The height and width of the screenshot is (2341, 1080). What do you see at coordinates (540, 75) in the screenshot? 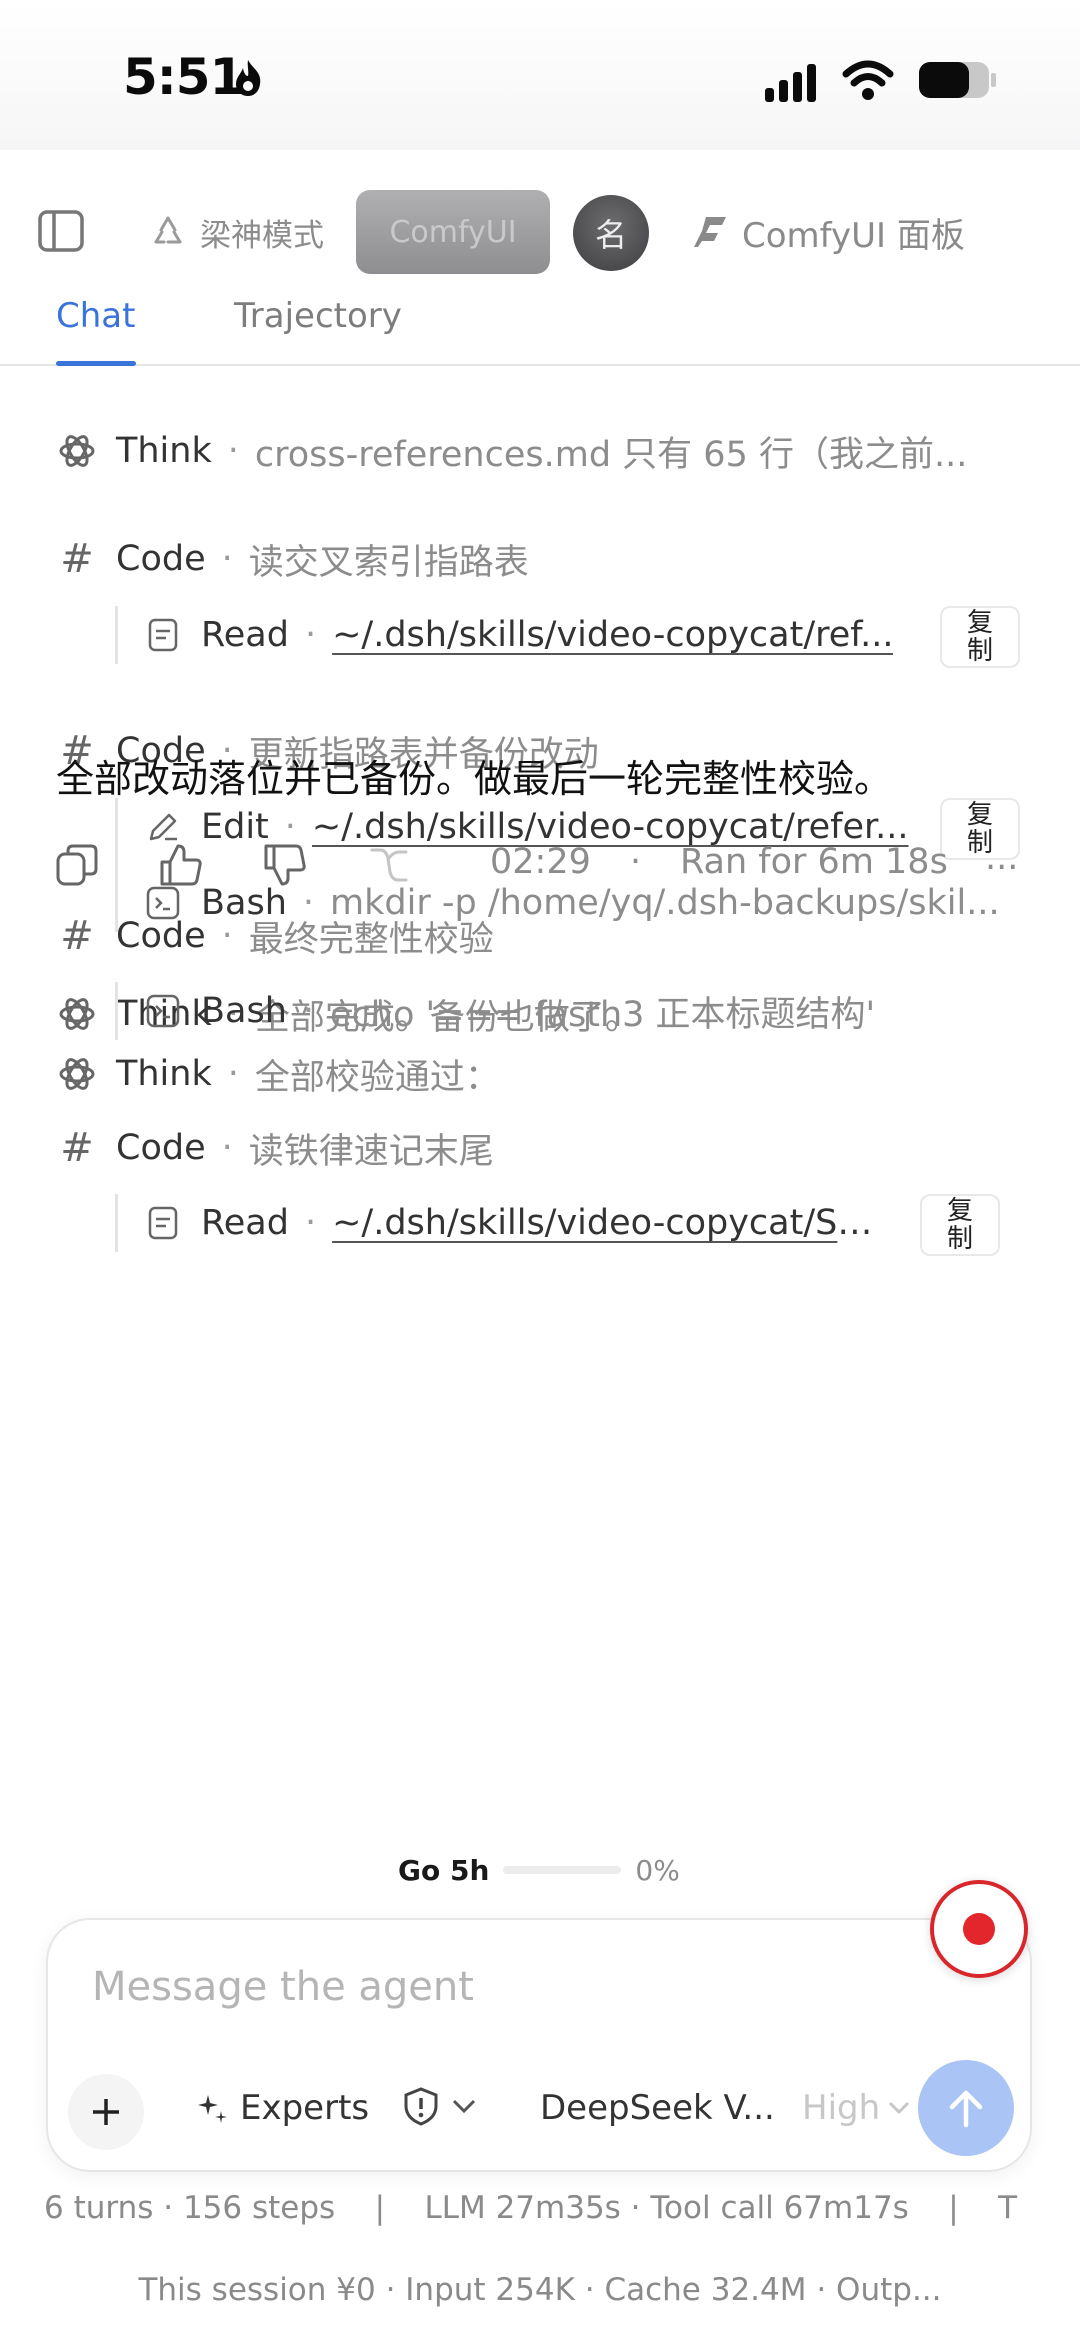
I see `status-bar: 5:51` at bounding box center [540, 75].